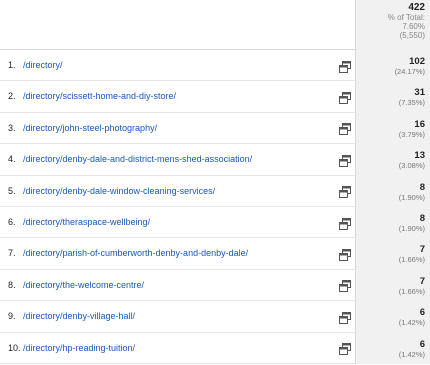 The image size is (430, 365). Describe the element at coordinates (79, 316) in the screenshot. I see `page-link: /directory/denby-village-hall/` at that location.